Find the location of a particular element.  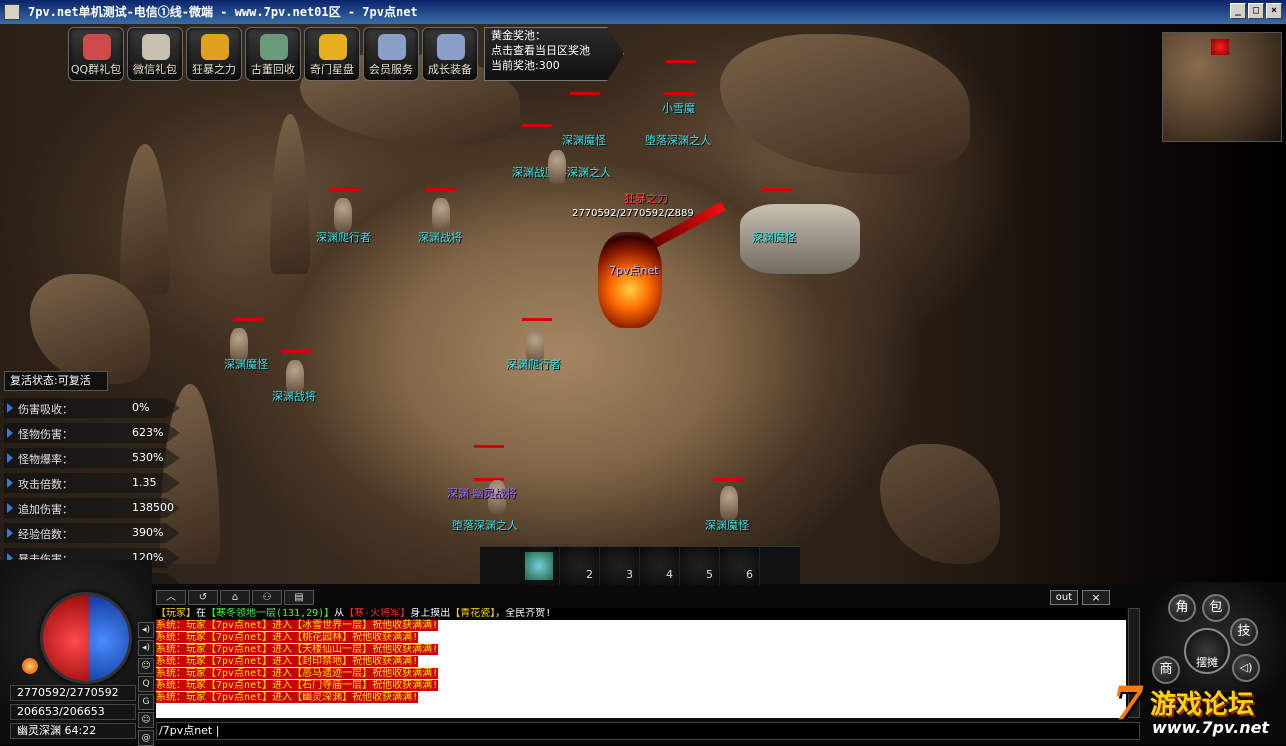

gold-pool-panel: 黄金奖池： 点击查看当日区奖池 当前奖池:300 is located at coordinates (554, 54).